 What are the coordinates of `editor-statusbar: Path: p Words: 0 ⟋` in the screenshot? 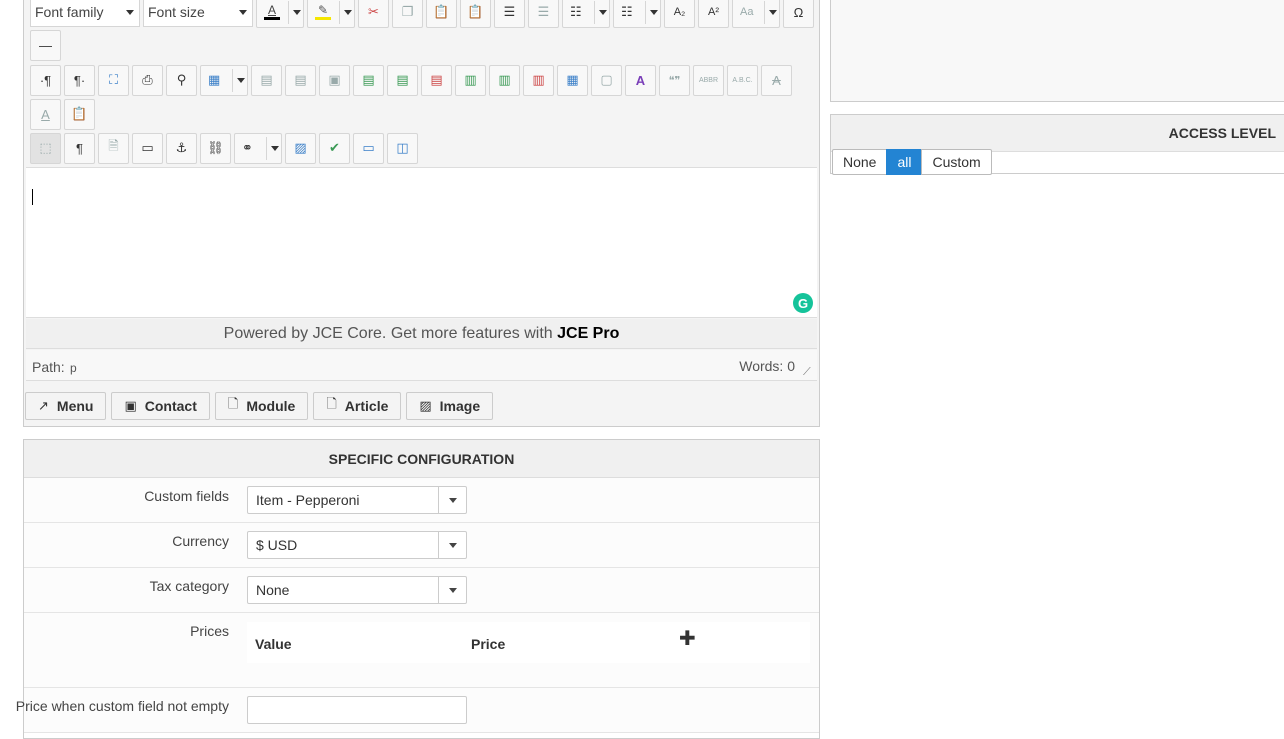 It's located at (421, 365).